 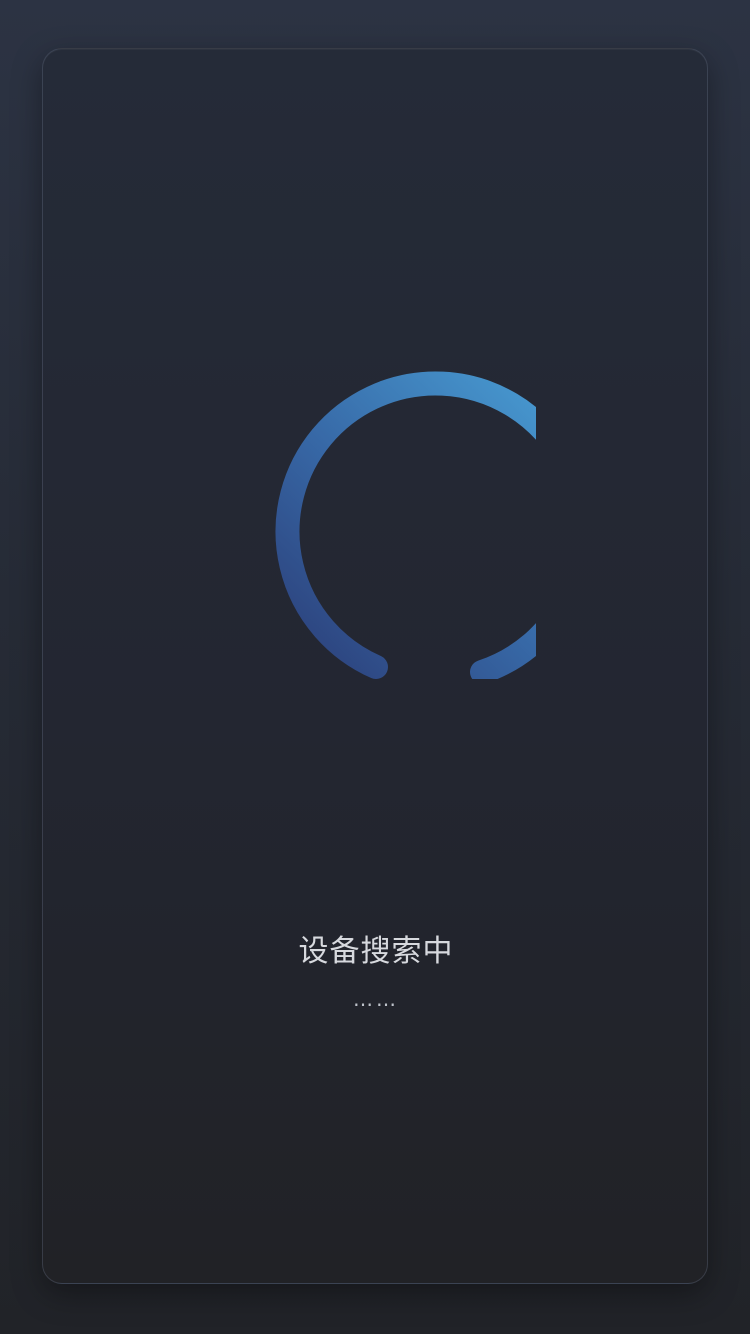 What do you see at coordinates (376, 519) in the screenshot?
I see `loading-spinner-icon` at bounding box center [376, 519].